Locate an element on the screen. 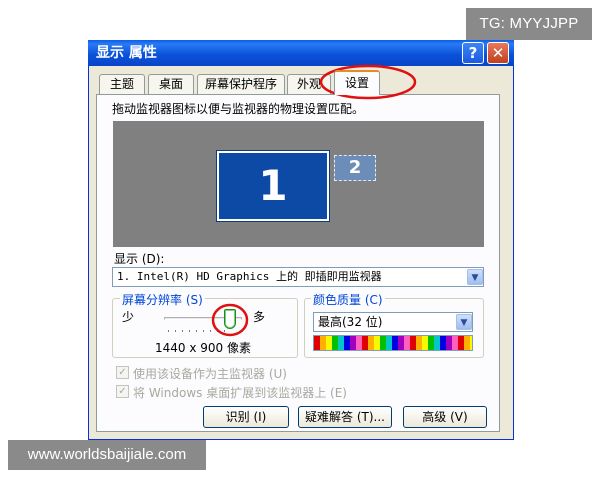 This screenshot has width=600, height=480. tab-settings: 设置 is located at coordinates (357, 82).